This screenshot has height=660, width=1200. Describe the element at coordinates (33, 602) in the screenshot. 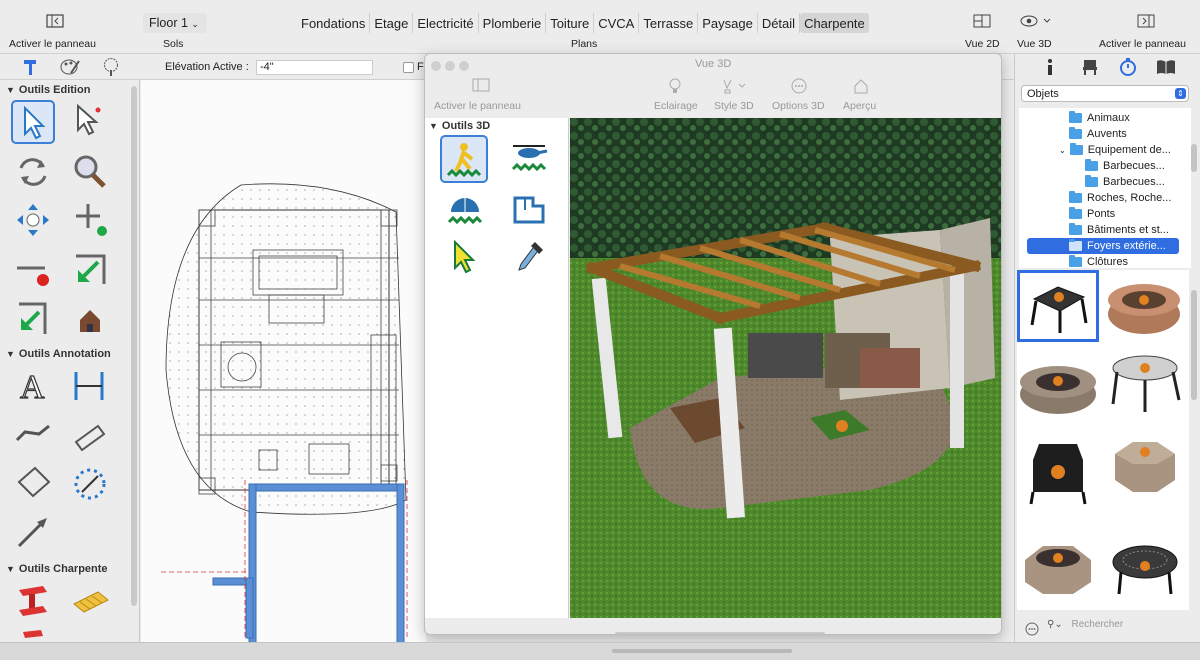

I see `beam-tool` at that location.